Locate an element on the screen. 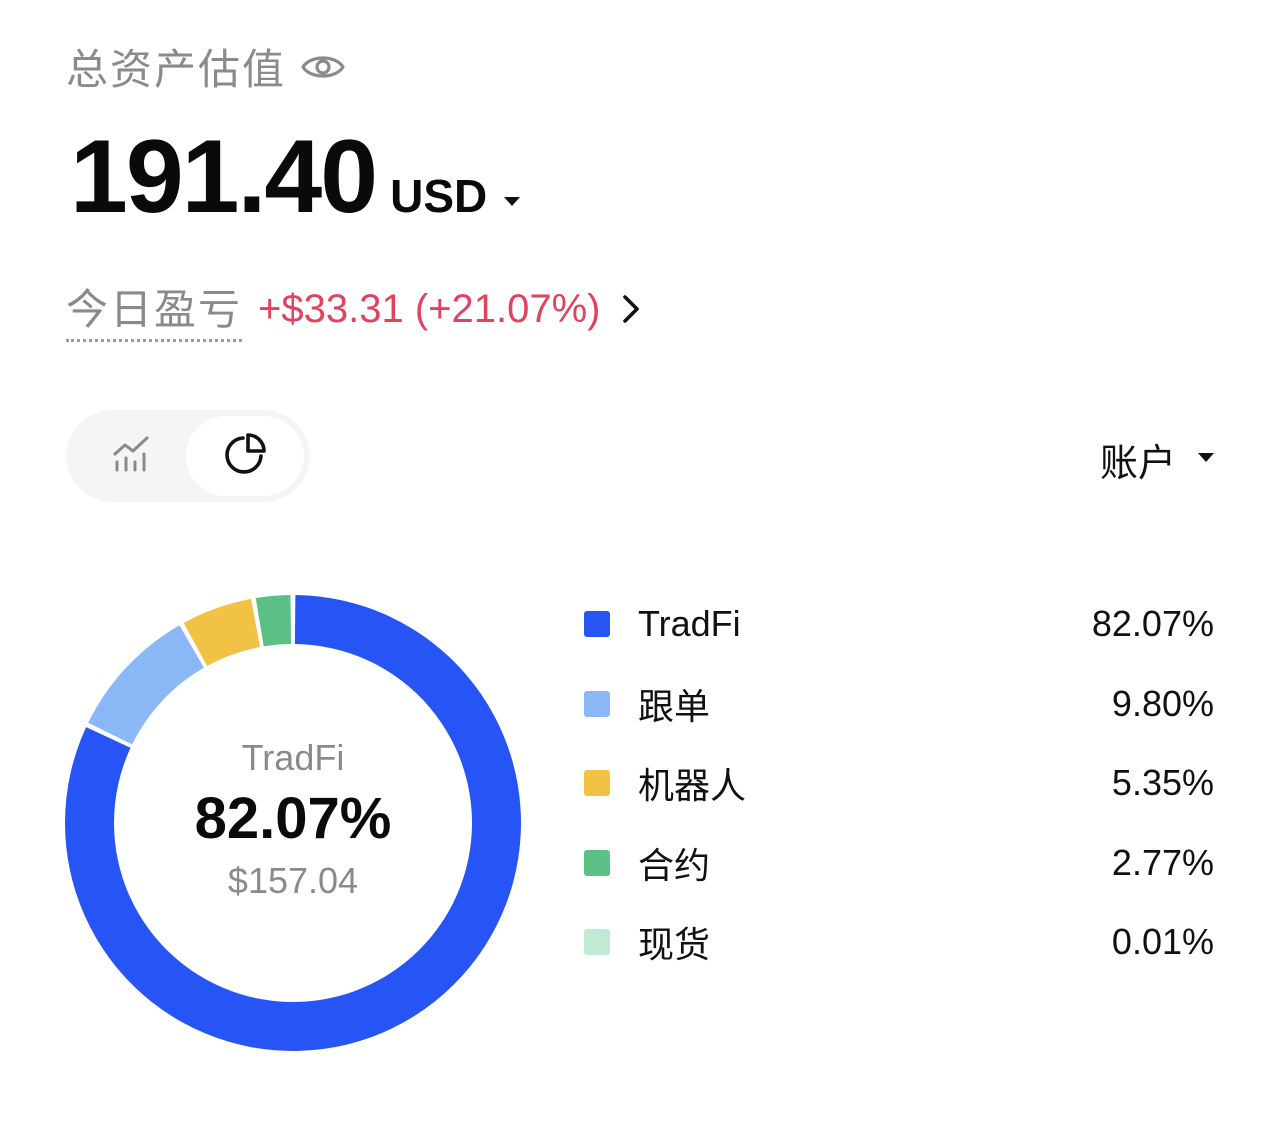 The image size is (1280, 1131). legend-percent: 9.80% is located at coordinates (1162, 703).